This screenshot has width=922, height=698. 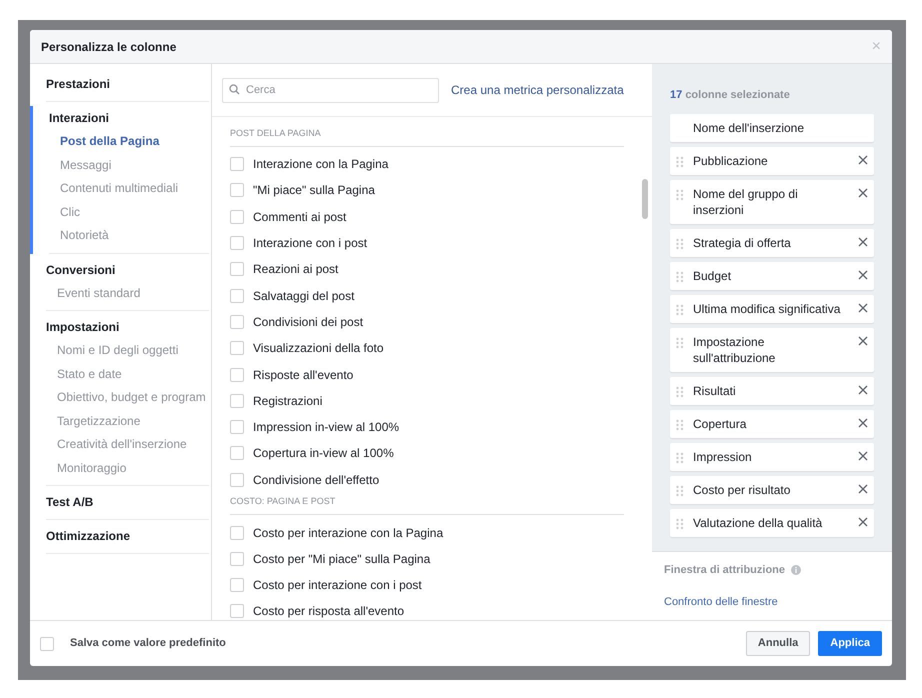 I want to click on column-name: Impostazione sull'attribuzione, so click(x=734, y=350).